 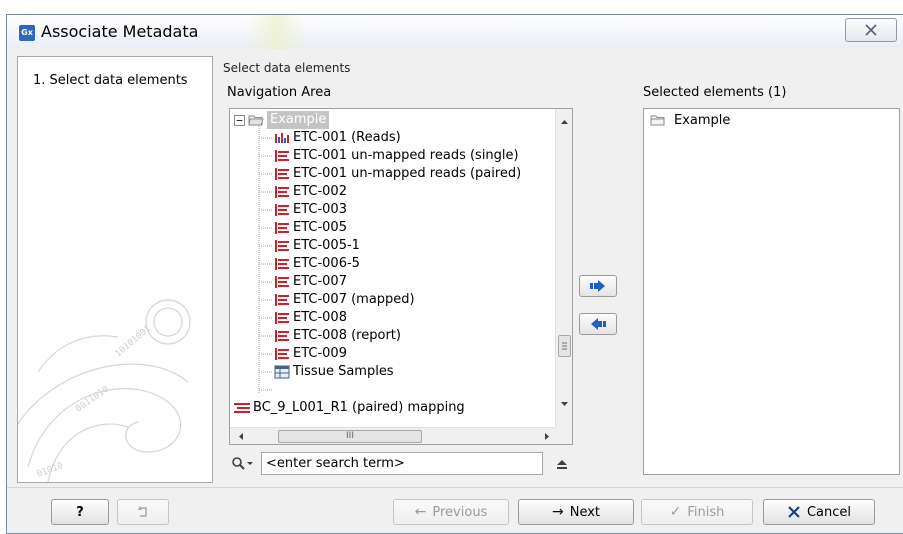 I want to click on vertical-scroll-thumb, so click(x=564, y=346).